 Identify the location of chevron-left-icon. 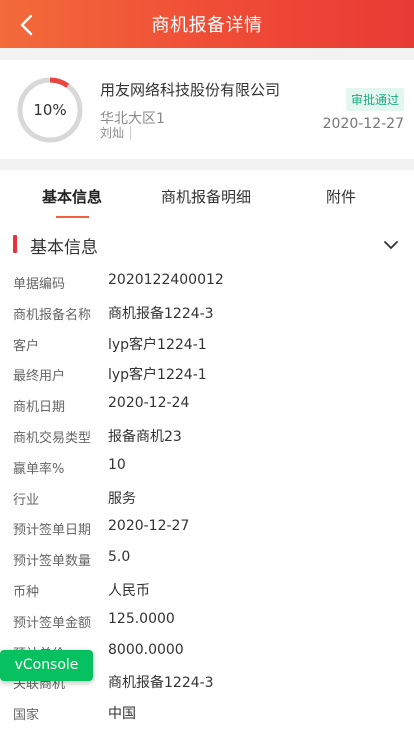
(26, 25).